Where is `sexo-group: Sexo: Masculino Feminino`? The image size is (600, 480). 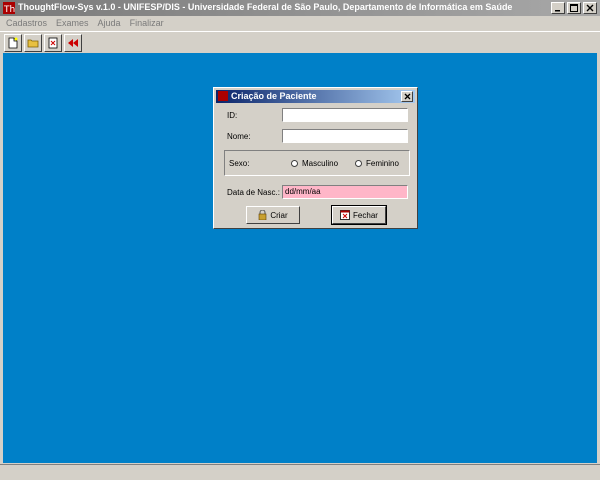 sexo-group: Sexo: Masculino Feminino is located at coordinates (317, 163).